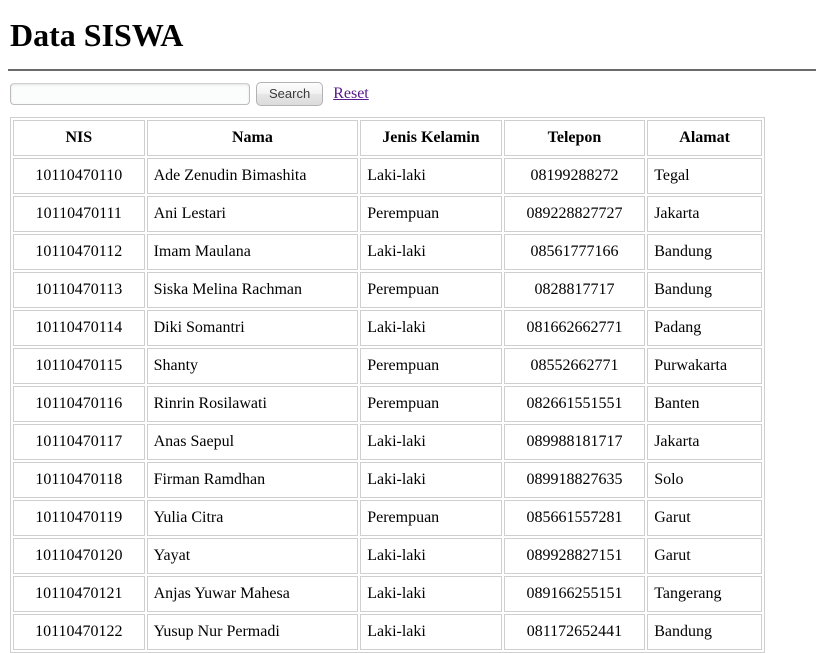  Describe the element at coordinates (704, 404) in the screenshot. I see `cell-alamat: Banten` at that location.